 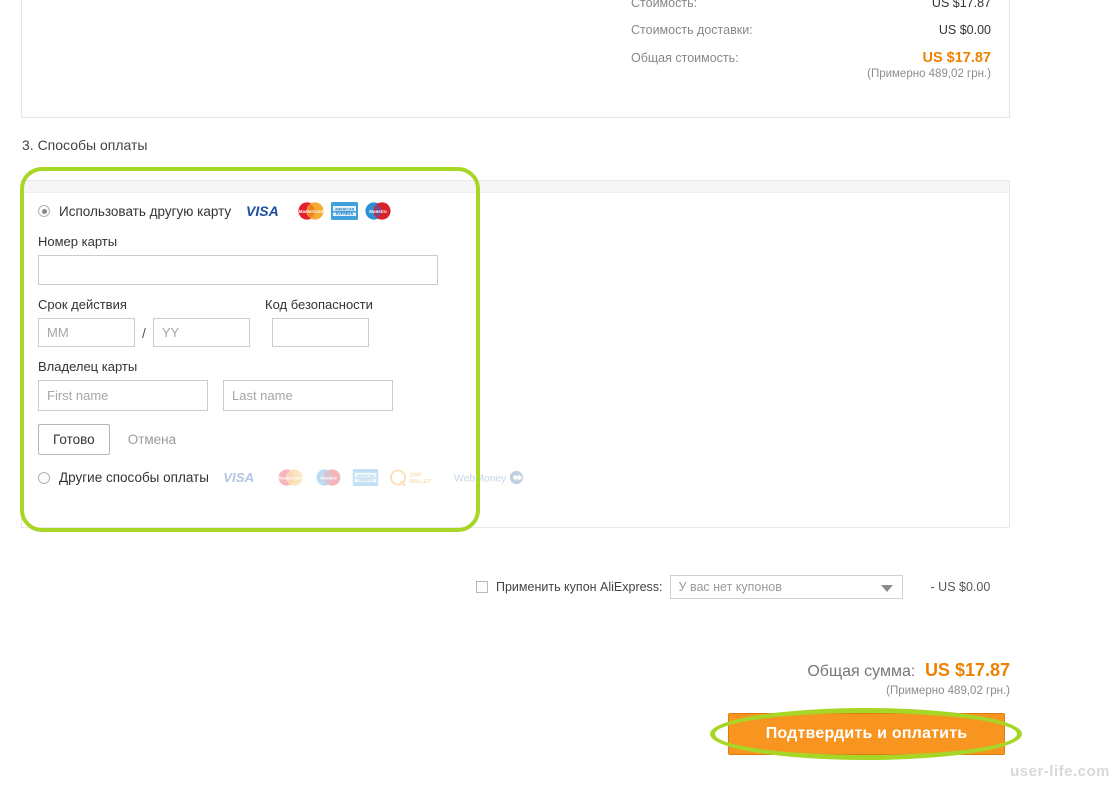 What do you see at coordinates (579, 587) in the screenshot?
I see `apply-coupon-label: Применить купон AliExpress:` at bounding box center [579, 587].